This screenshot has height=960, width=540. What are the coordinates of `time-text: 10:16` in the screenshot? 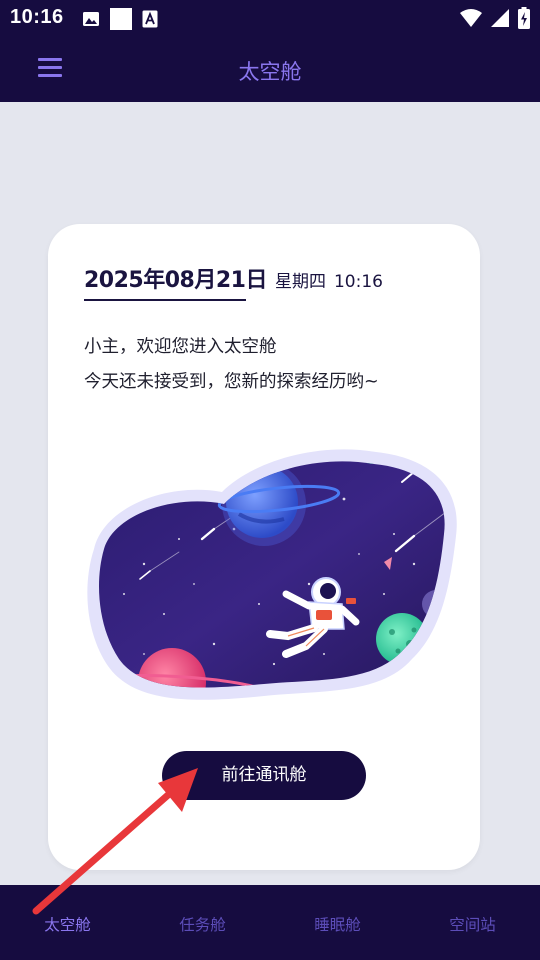 It's located at (358, 282).